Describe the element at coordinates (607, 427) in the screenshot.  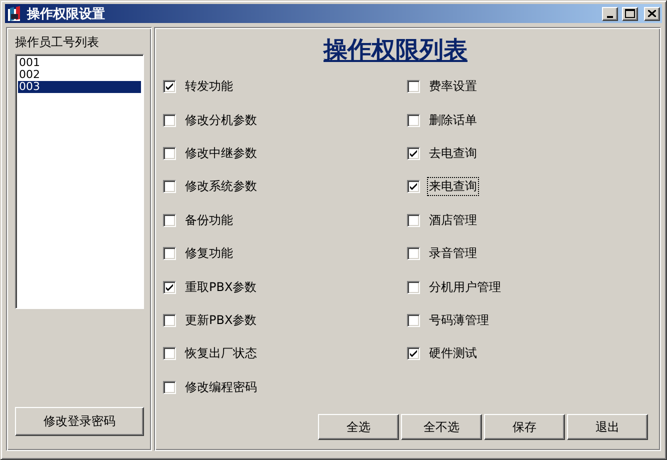
I see `null: 退出` at that location.